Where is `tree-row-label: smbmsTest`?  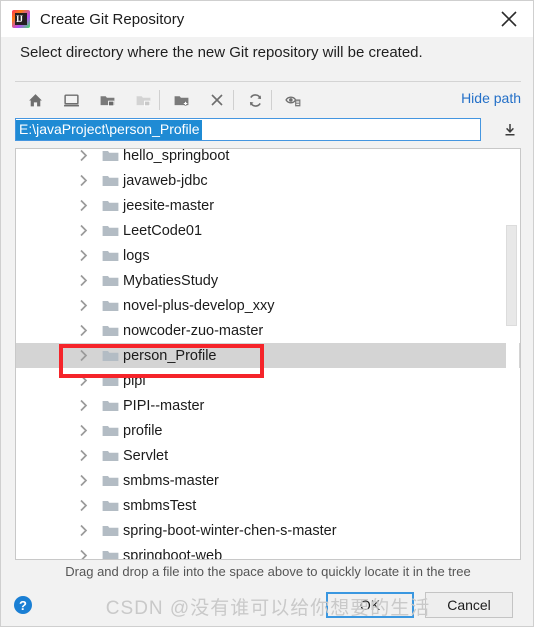 tree-row-label: smbmsTest is located at coordinates (160, 505).